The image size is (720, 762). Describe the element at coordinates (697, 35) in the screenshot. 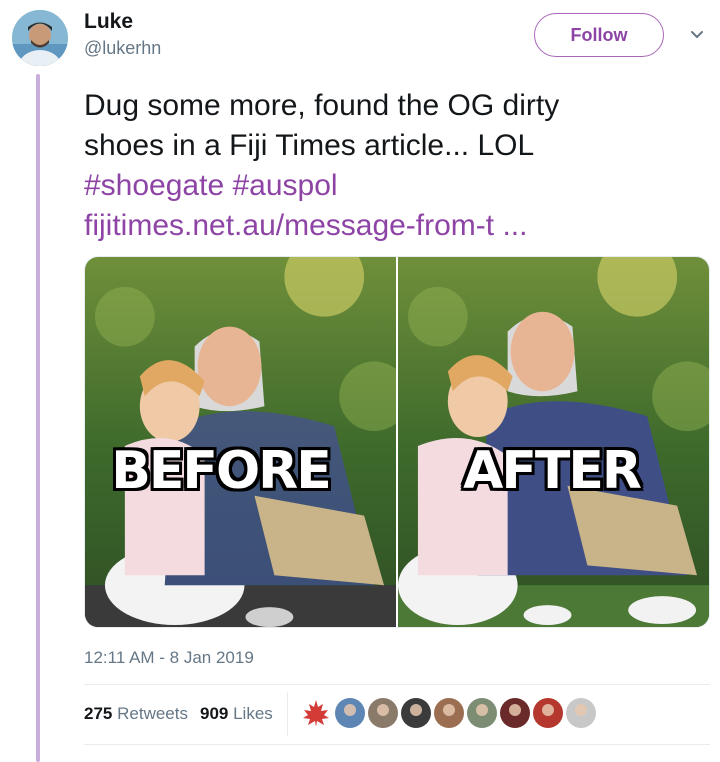

I see `chevron-down-icon` at that location.